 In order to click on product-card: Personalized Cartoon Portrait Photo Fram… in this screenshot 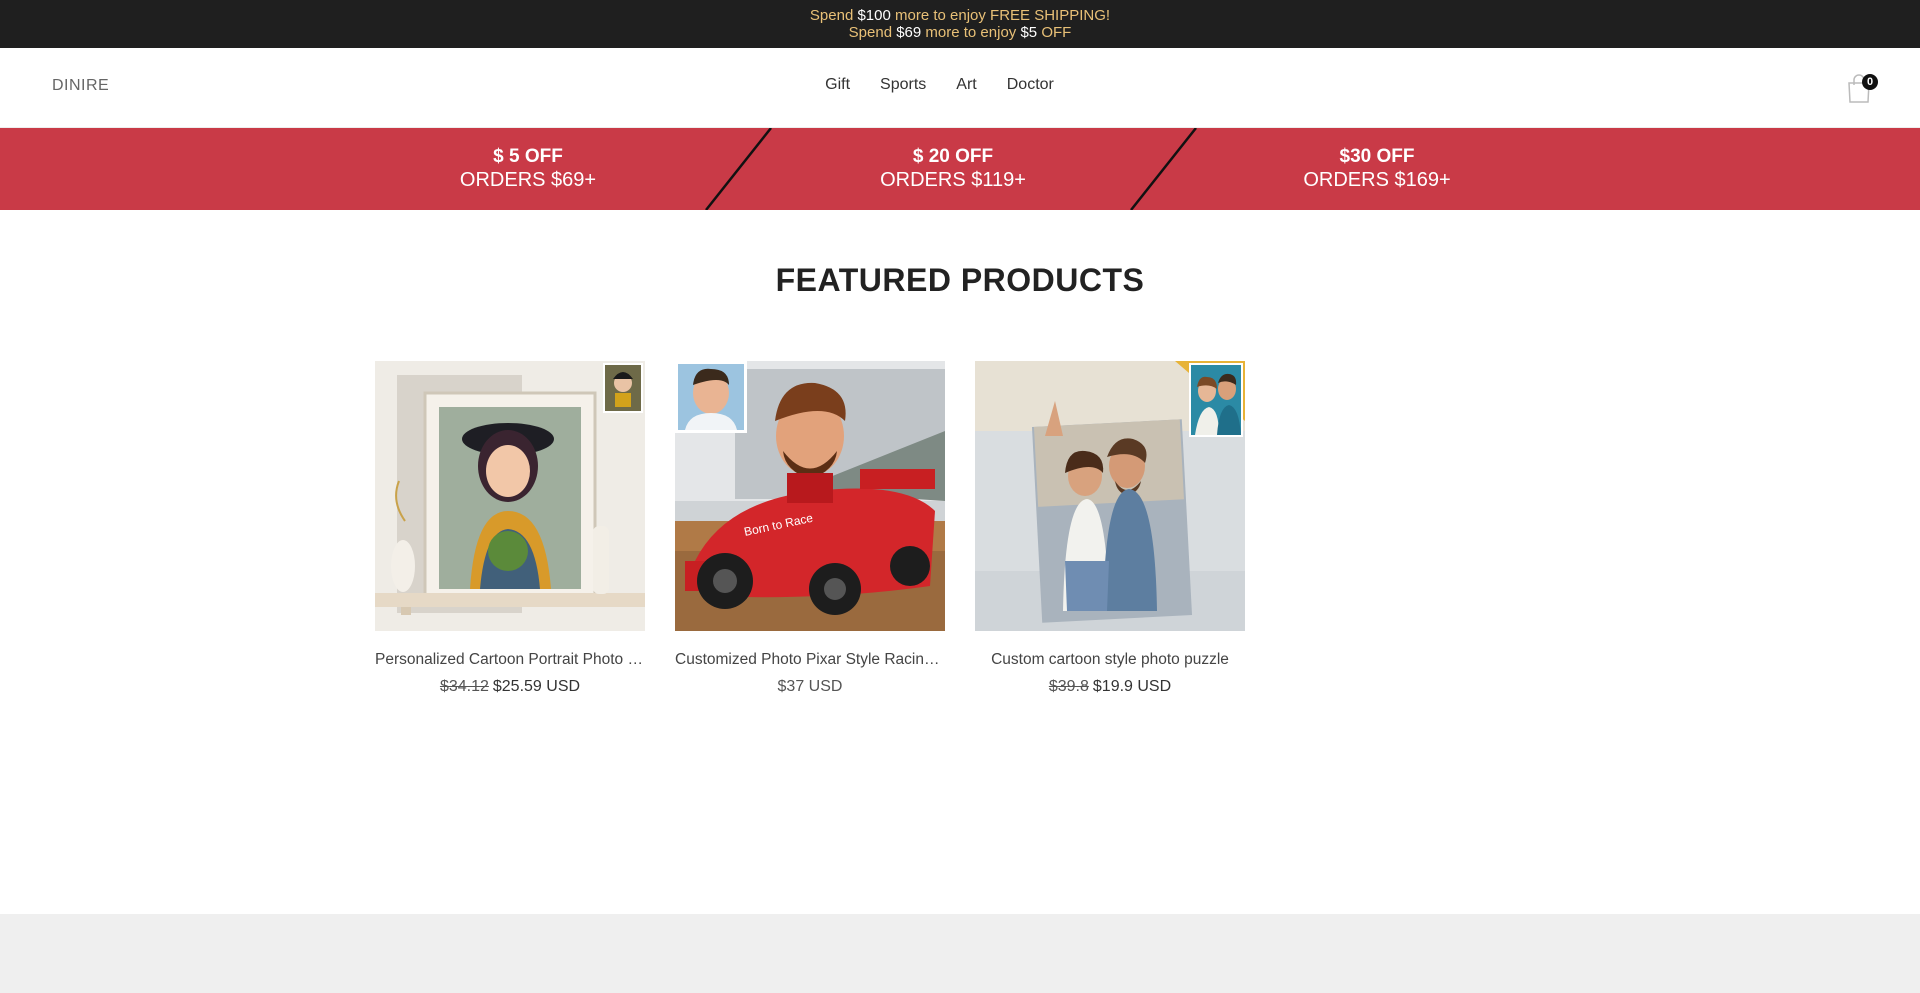, I will do `click(510, 528)`.